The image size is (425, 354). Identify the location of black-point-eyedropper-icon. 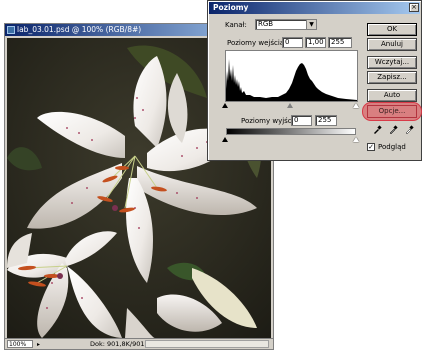
(377, 129).